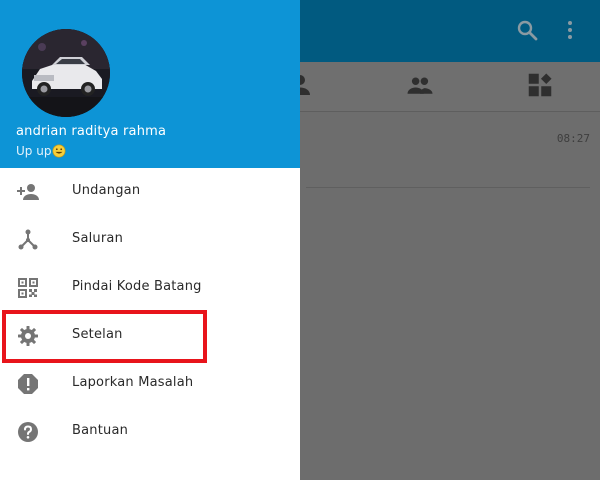 Image resolution: width=600 pixels, height=480 pixels. Describe the element at coordinates (133, 382) in the screenshot. I see `menu-item-label: Laporkan Masalah` at that location.